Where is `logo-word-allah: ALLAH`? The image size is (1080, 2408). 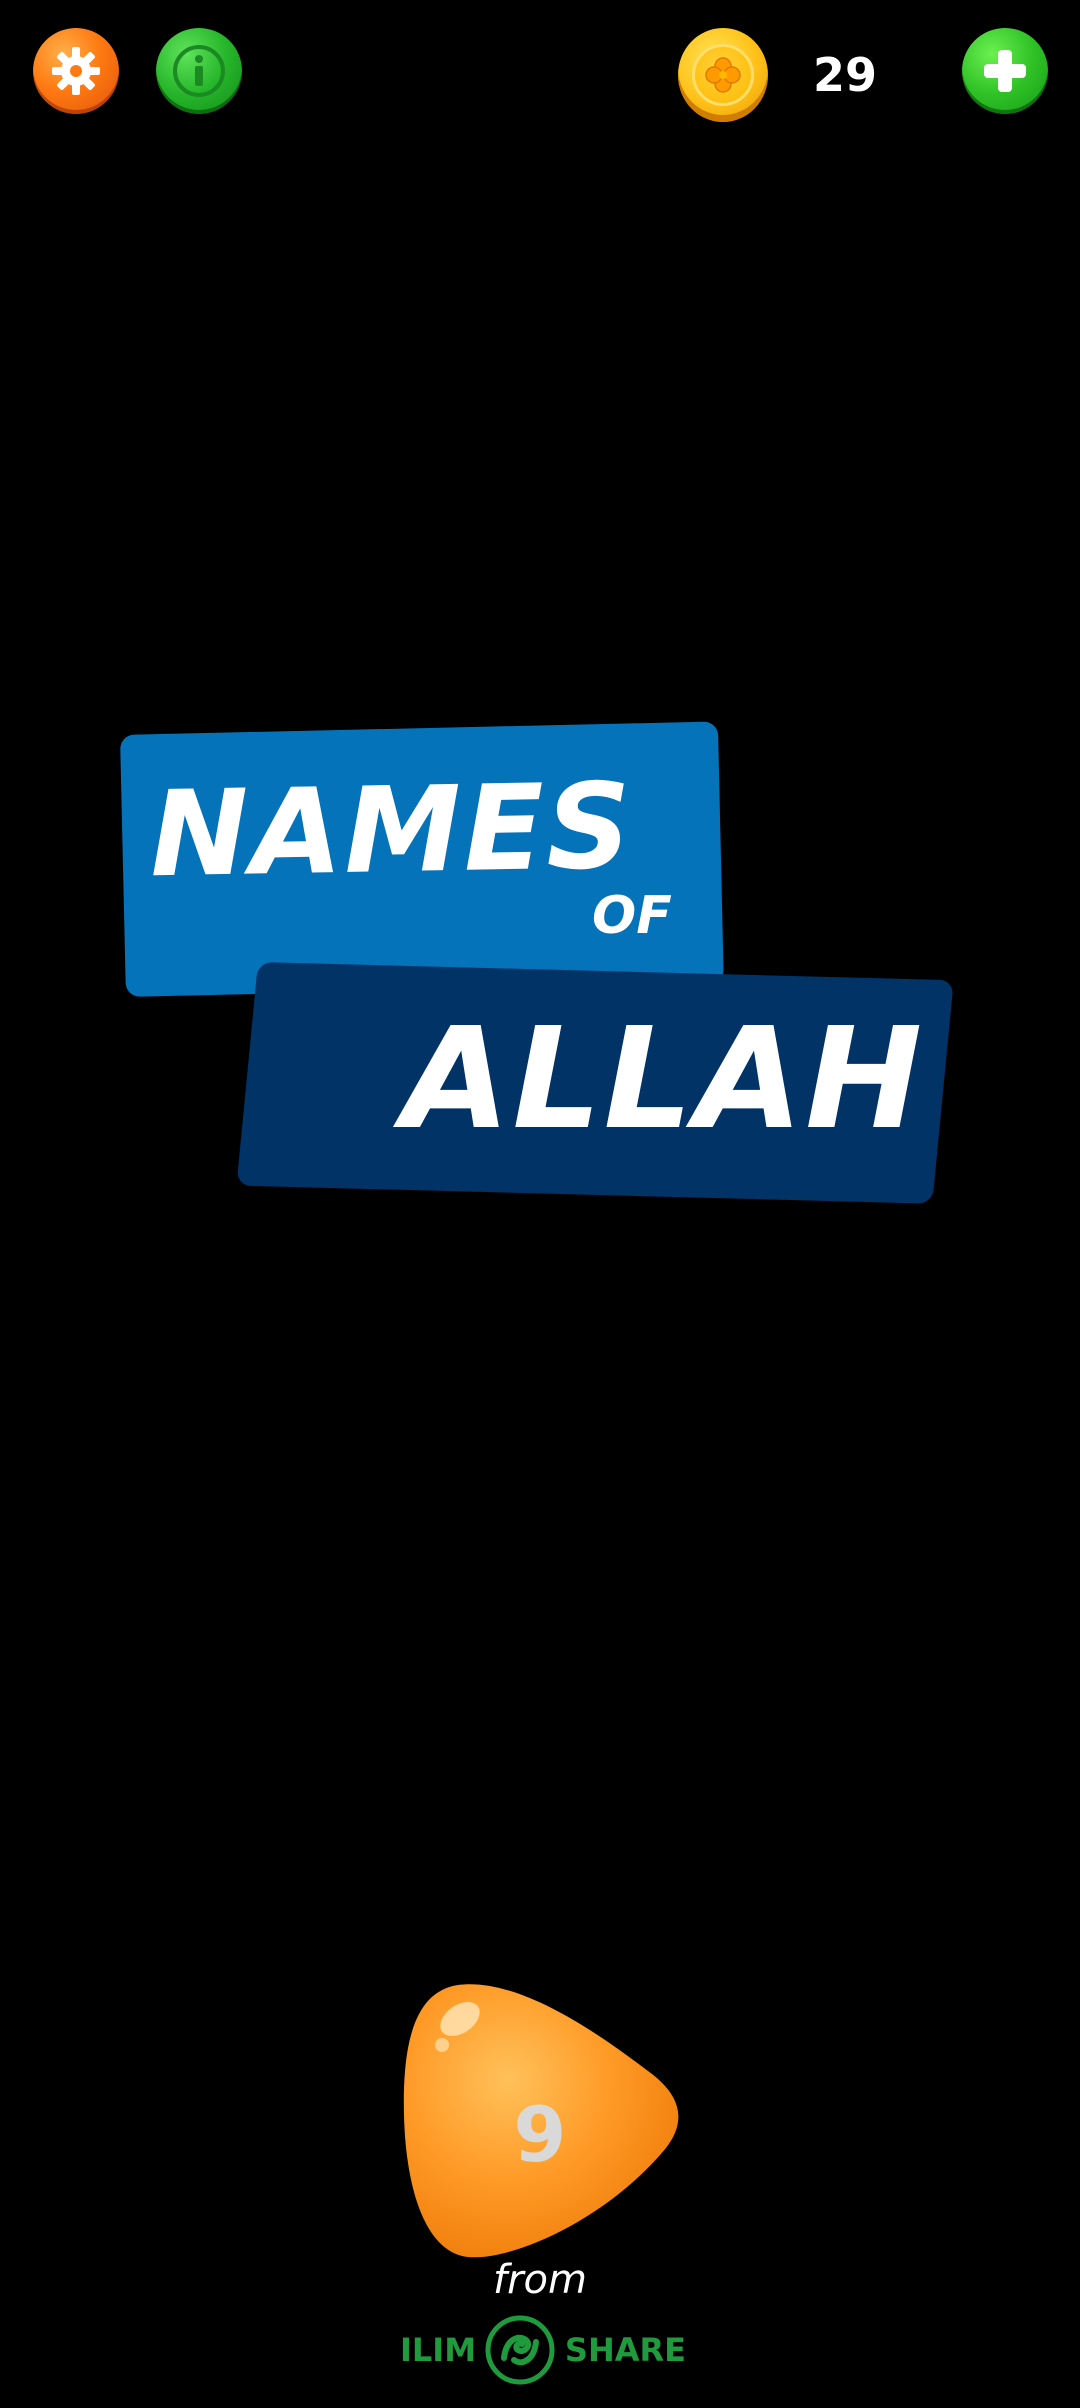
logo-word-allah: ALLAH is located at coordinates (663, 1079).